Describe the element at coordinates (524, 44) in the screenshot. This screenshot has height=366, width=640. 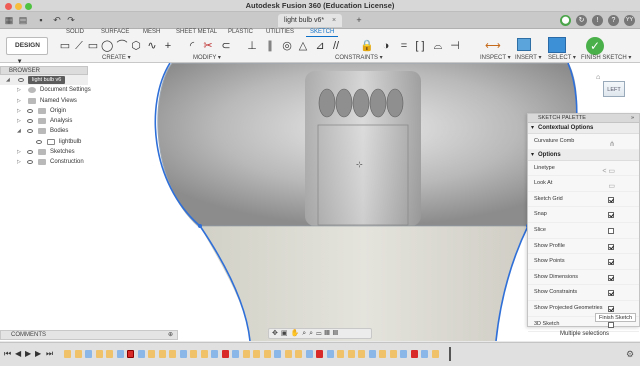
I see `insert-image-icon` at that location.